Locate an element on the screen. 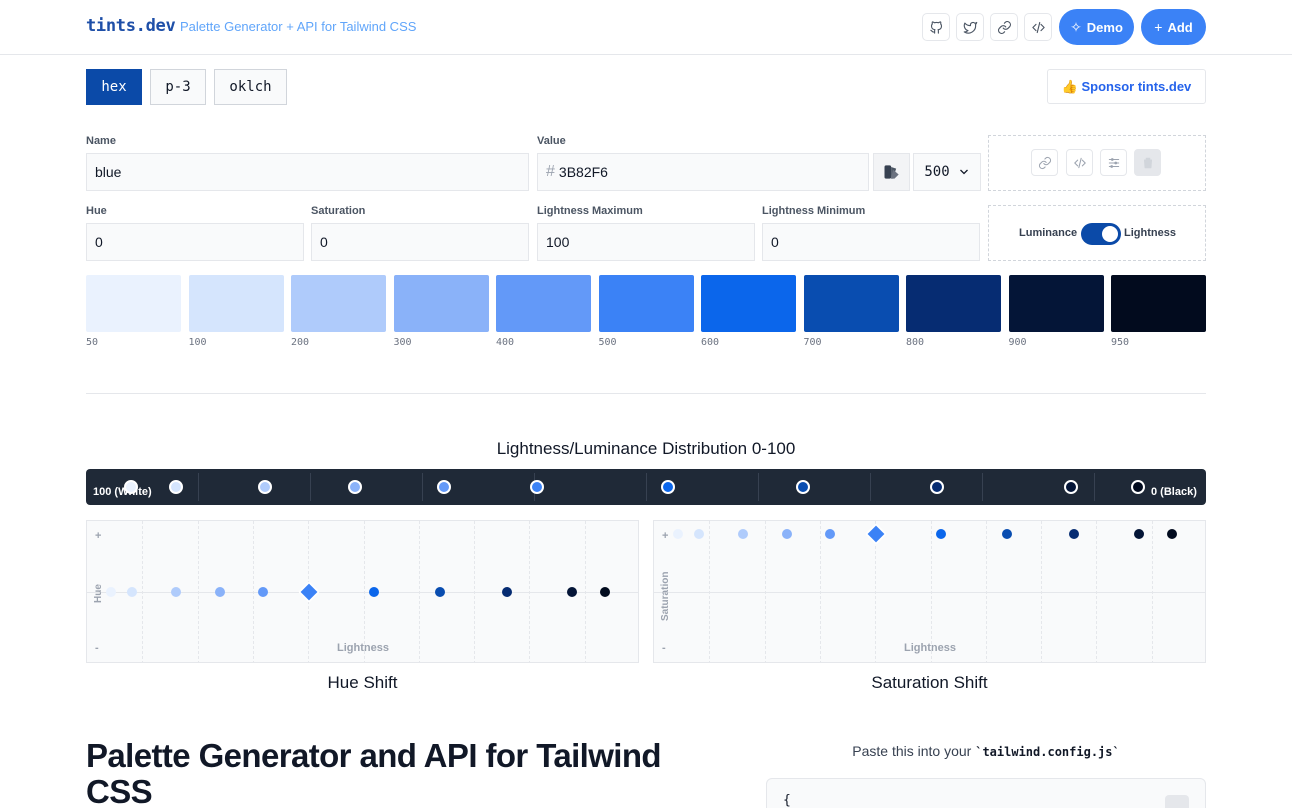 The width and height of the screenshot is (1292, 808). demo-button: ✧ Demo is located at coordinates (1096, 27).